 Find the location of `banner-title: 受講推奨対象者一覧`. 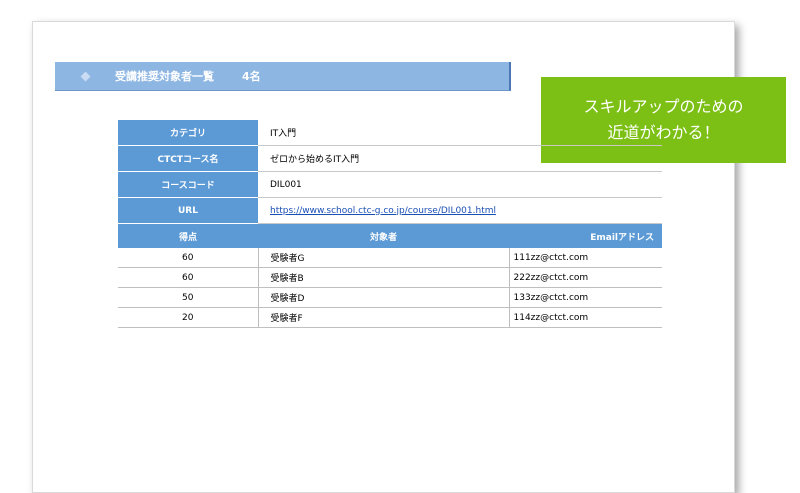

banner-title: 受講推奨対象者一覧 is located at coordinates (164, 76).